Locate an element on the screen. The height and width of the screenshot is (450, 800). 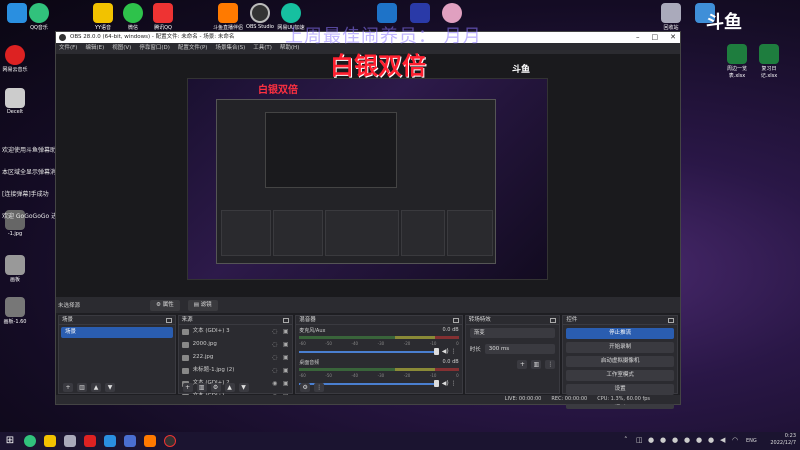
text-source-icon is located at coordinates (185, 331).